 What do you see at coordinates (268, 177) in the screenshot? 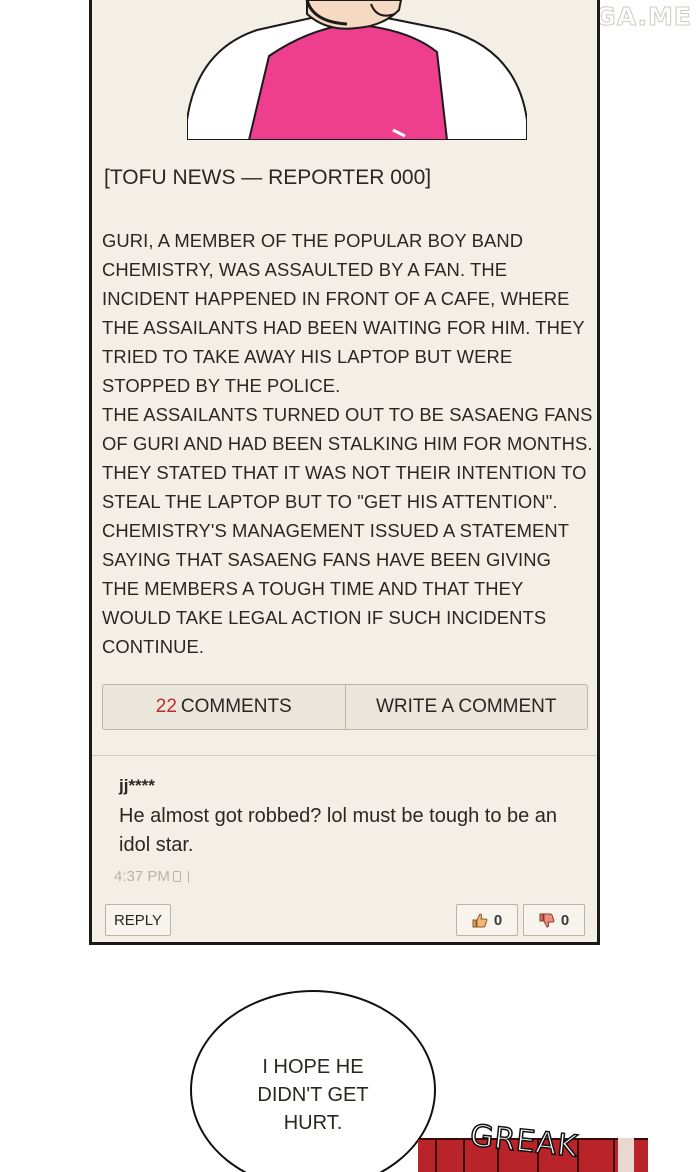
I see `article-byline: [TOFU NEWS — REPORTER 000]` at bounding box center [268, 177].